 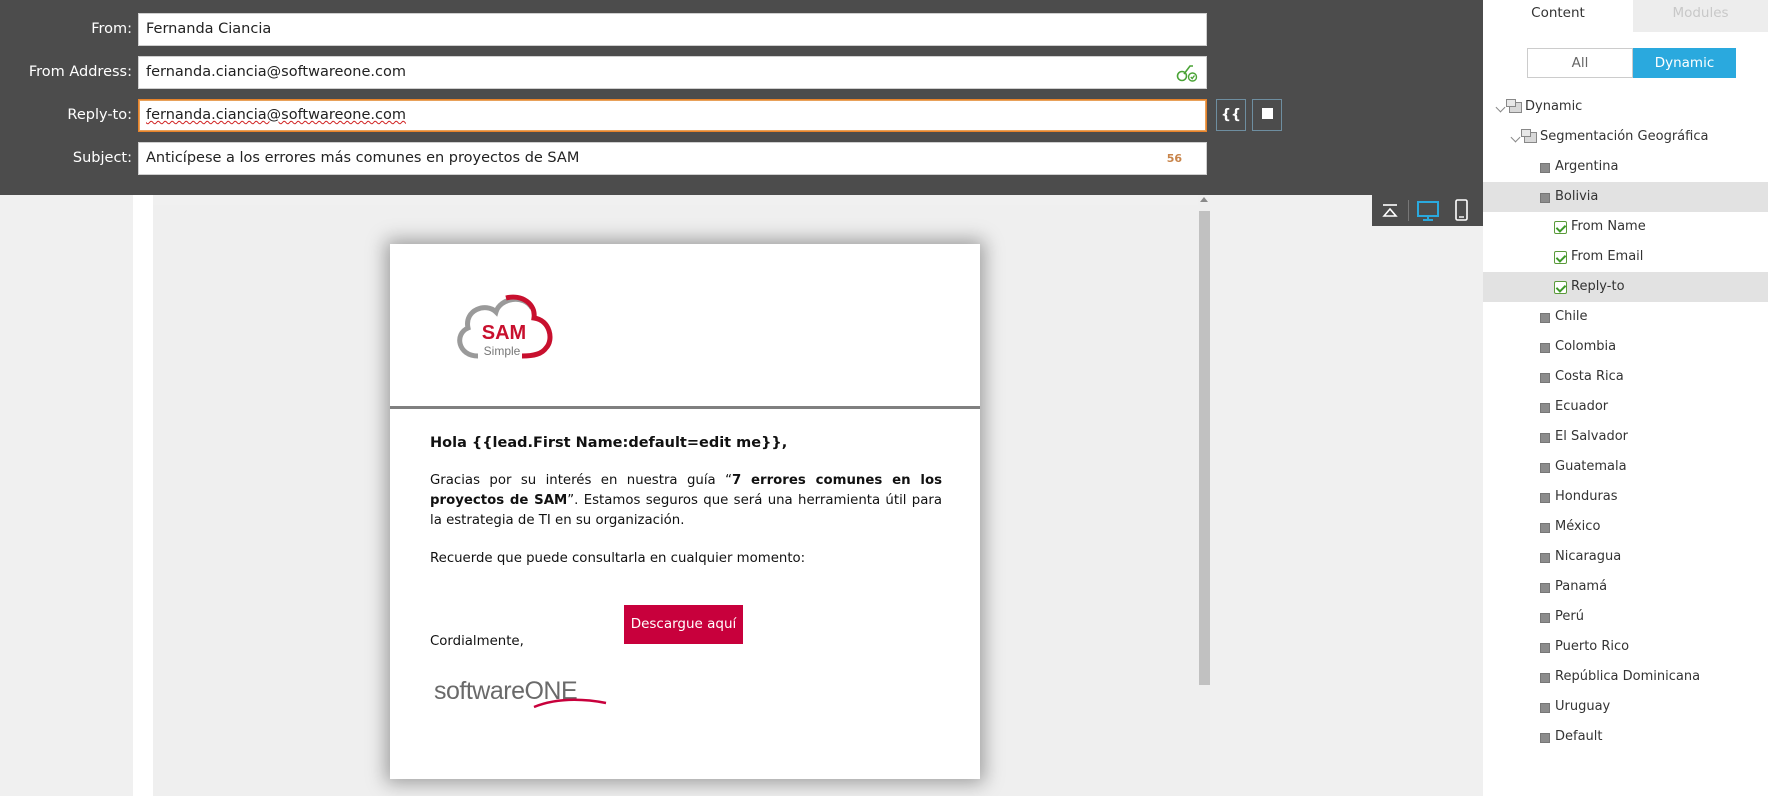 What do you see at coordinates (1461, 210) in the screenshot?
I see `mobile-view-icon` at bounding box center [1461, 210].